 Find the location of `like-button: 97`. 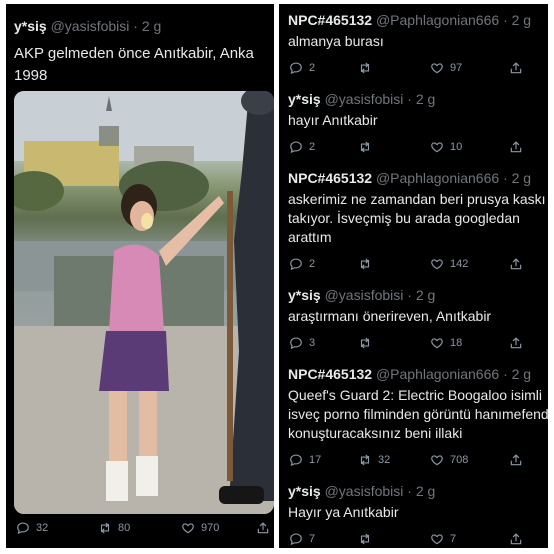

like-button: 97 is located at coordinates (446, 68).